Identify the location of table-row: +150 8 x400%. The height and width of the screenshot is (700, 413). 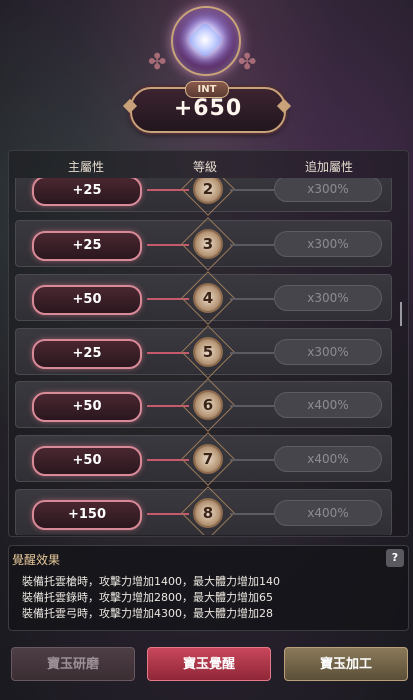
(203, 512).